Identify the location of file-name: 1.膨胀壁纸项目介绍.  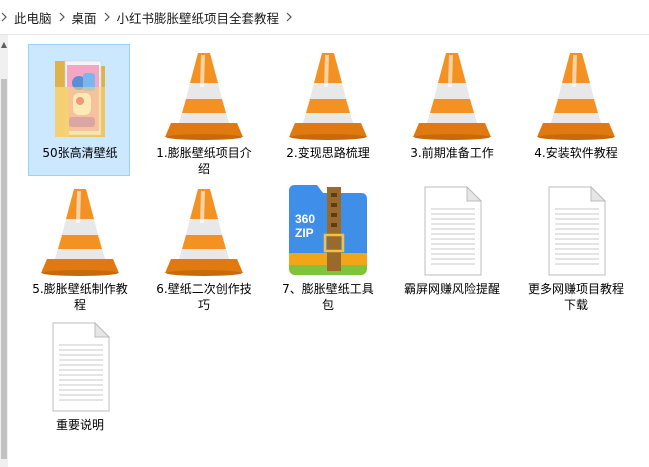
(204, 161).